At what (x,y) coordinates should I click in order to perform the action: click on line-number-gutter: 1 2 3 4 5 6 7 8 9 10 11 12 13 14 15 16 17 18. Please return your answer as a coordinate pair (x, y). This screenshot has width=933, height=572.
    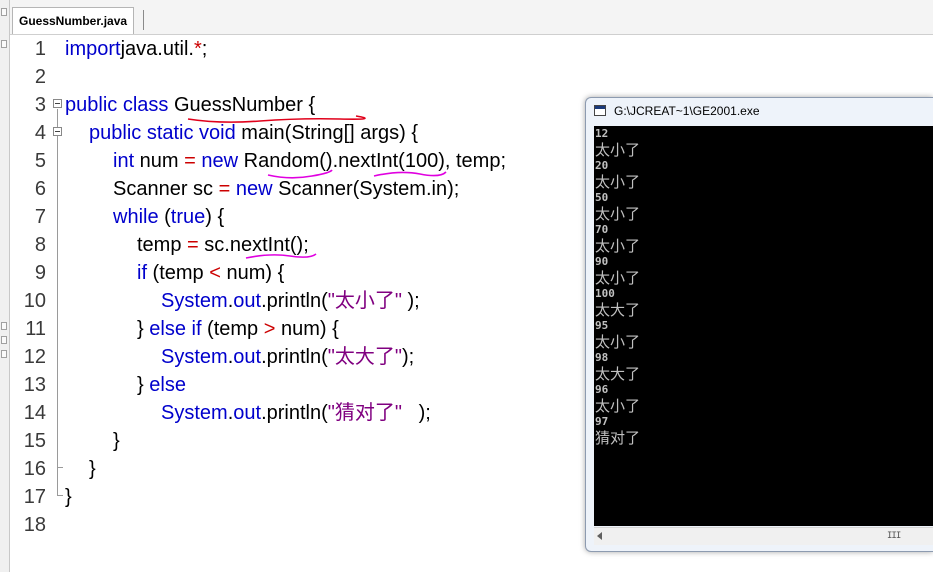
    Looking at the image, I should click on (30, 303).